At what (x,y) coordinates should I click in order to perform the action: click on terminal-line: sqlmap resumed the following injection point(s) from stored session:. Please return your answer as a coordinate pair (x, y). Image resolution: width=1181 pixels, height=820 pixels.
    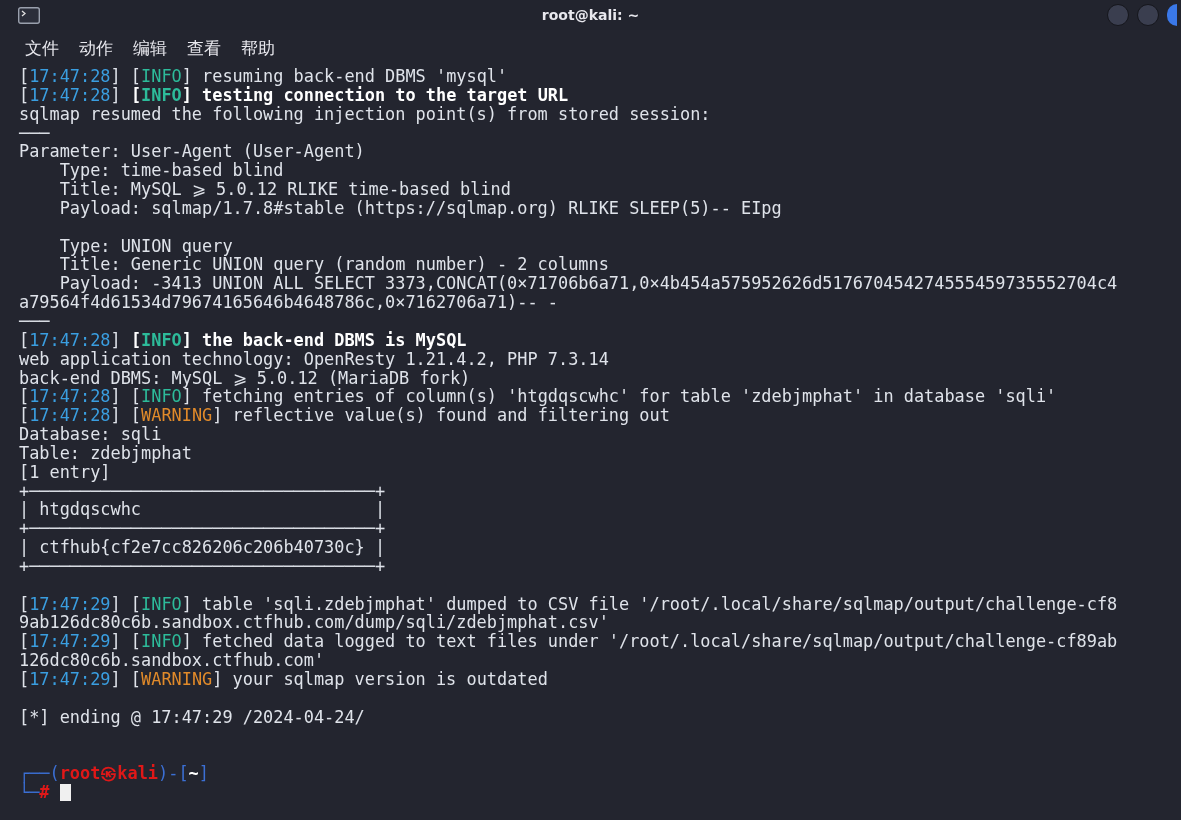
    Looking at the image, I should click on (365, 114).